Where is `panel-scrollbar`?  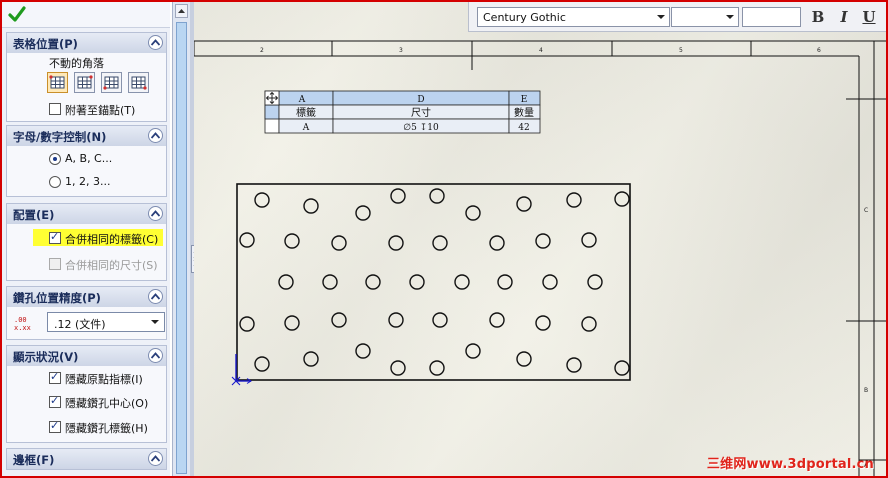 panel-scrollbar is located at coordinates (181, 239).